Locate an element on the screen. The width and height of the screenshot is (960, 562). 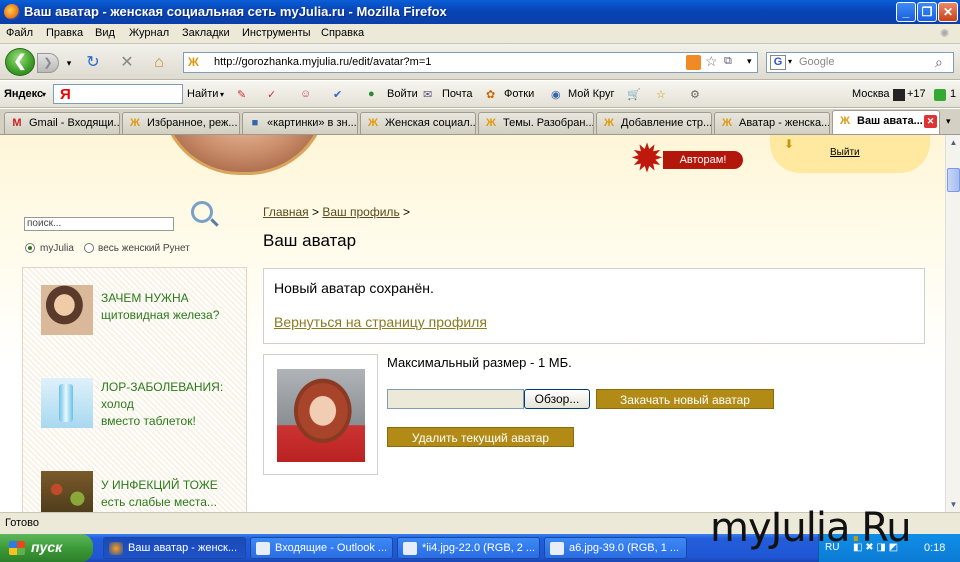
menu-file: Файл is located at coordinates (19, 33).